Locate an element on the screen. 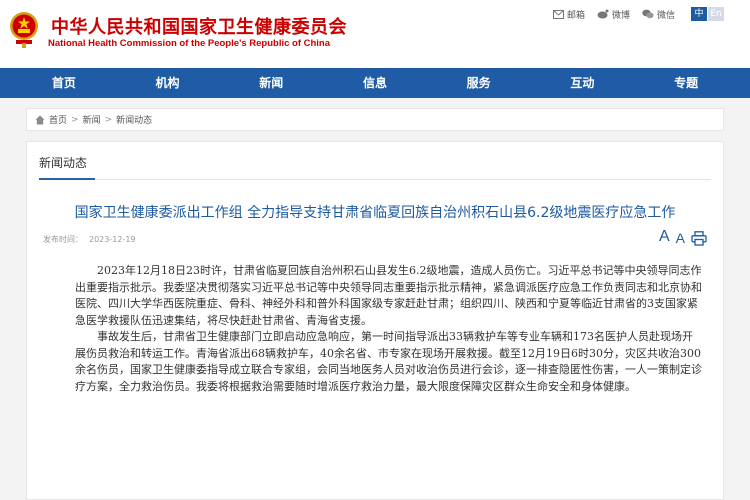 Image resolution: width=750 pixels, height=500 pixels. header-tools: 邮箱 微博 微信 中 En is located at coordinates (639, 14).